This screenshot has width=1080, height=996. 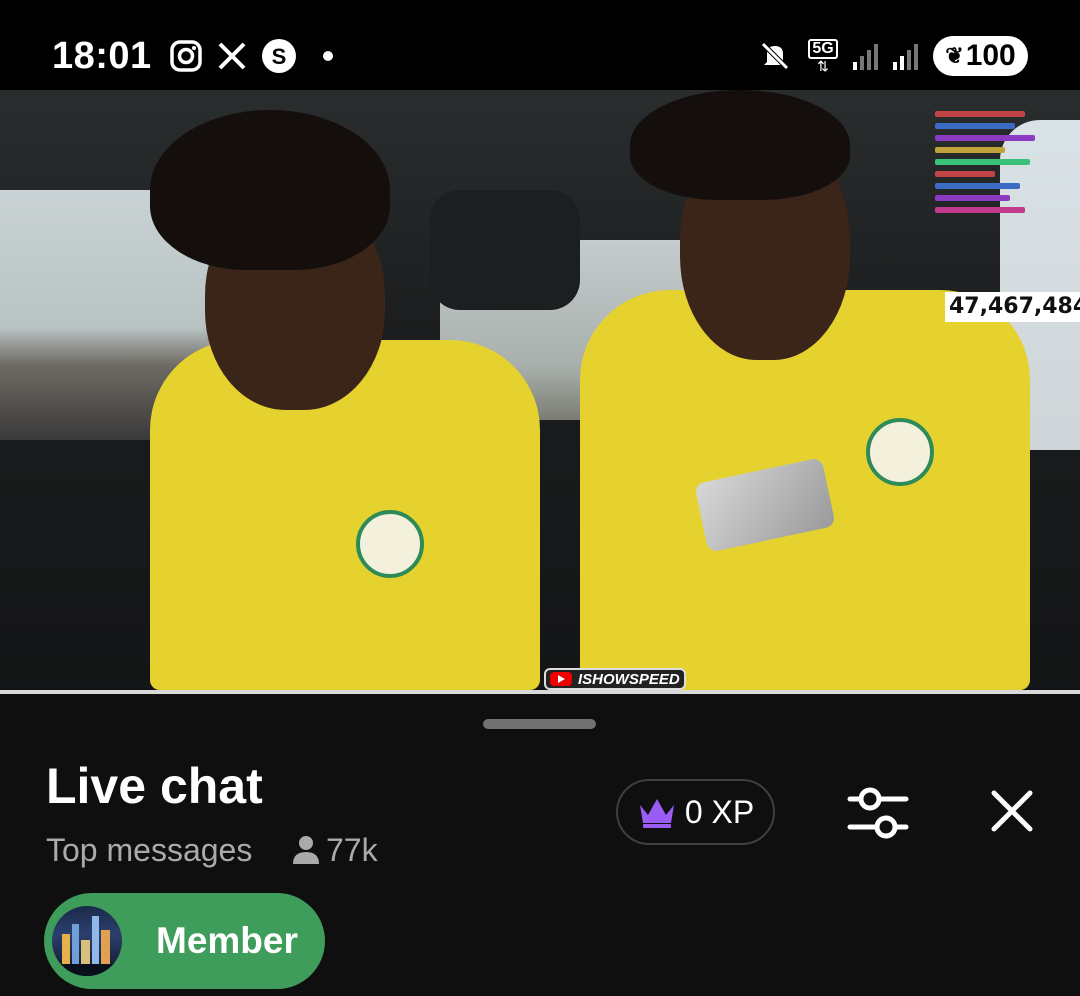 I want to click on member-button-label: Member, so click(x=227, y=940).